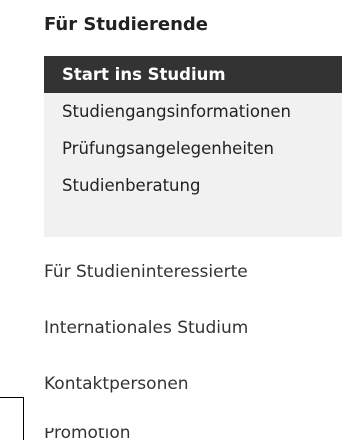 This screenshot has width=342, height=440. What do you see at coordinates (146, 272) in the screenshot?
I see `nav-item-fuer-studieninteressierte: Für Studieninteressierte` at bounding box center [146, 272].